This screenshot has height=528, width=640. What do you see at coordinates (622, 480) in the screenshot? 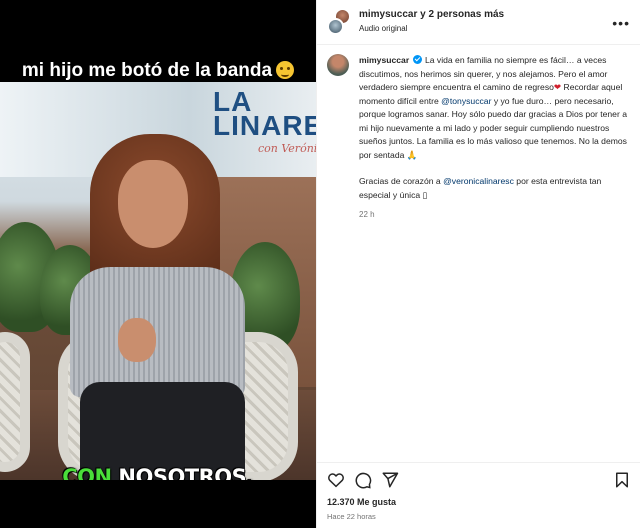
I see `save-icon` at bounding box center [622, 480].